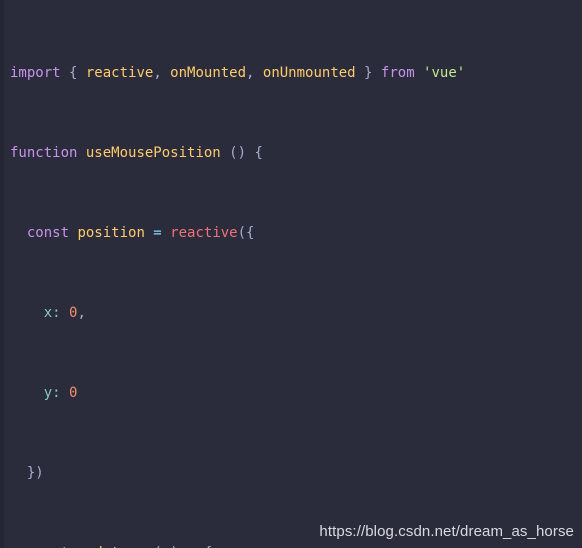 The height and width of the screenshot is (548, 582). What do you see at coordinates (246, 233) in the screenshot?
I see `token-open-paren-brace: ({` at bounding box center [246, 233].